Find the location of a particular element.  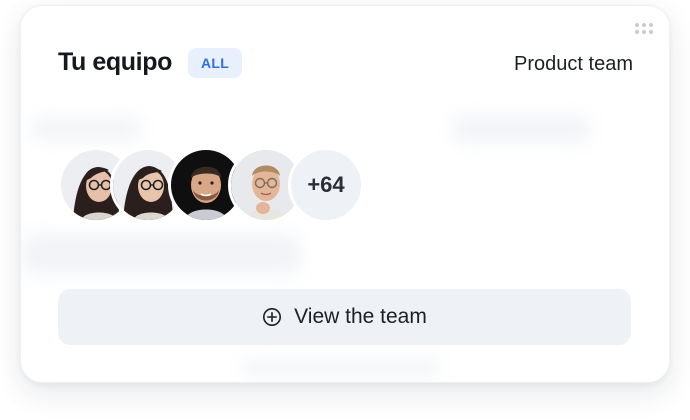

card-title: Tu equipo is located at coordinates (115, 62).